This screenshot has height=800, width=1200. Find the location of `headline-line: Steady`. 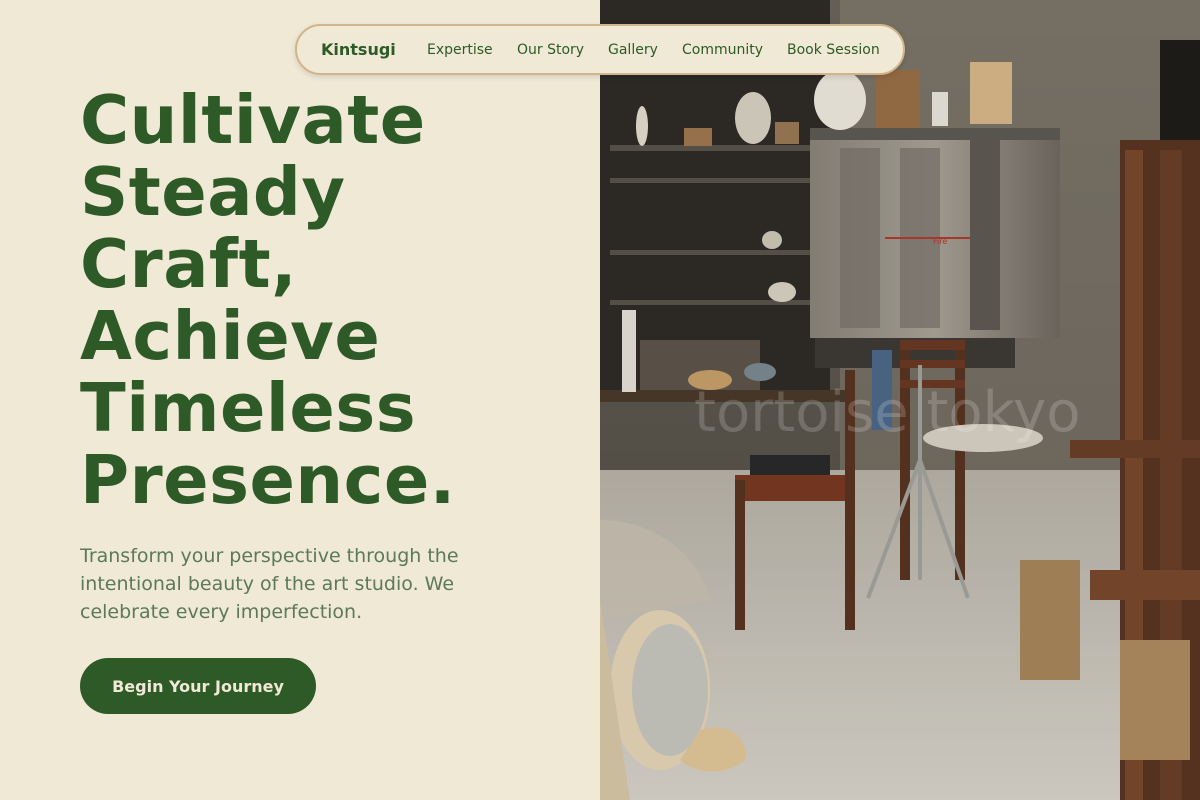

headline-line: Steady is located at coordinates (213, 192).